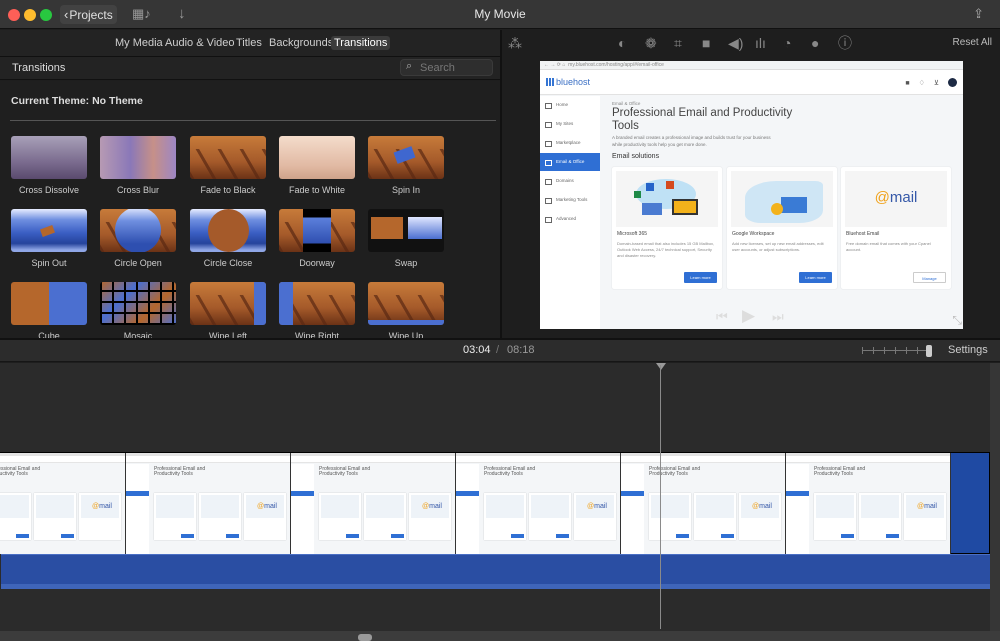 This screenshot has width=1000, height=641. What do you see at coordinates (626, 103) in the screenshot?
I see `site-breadcrumb: Email & Office` at bounding box center [626, 103].